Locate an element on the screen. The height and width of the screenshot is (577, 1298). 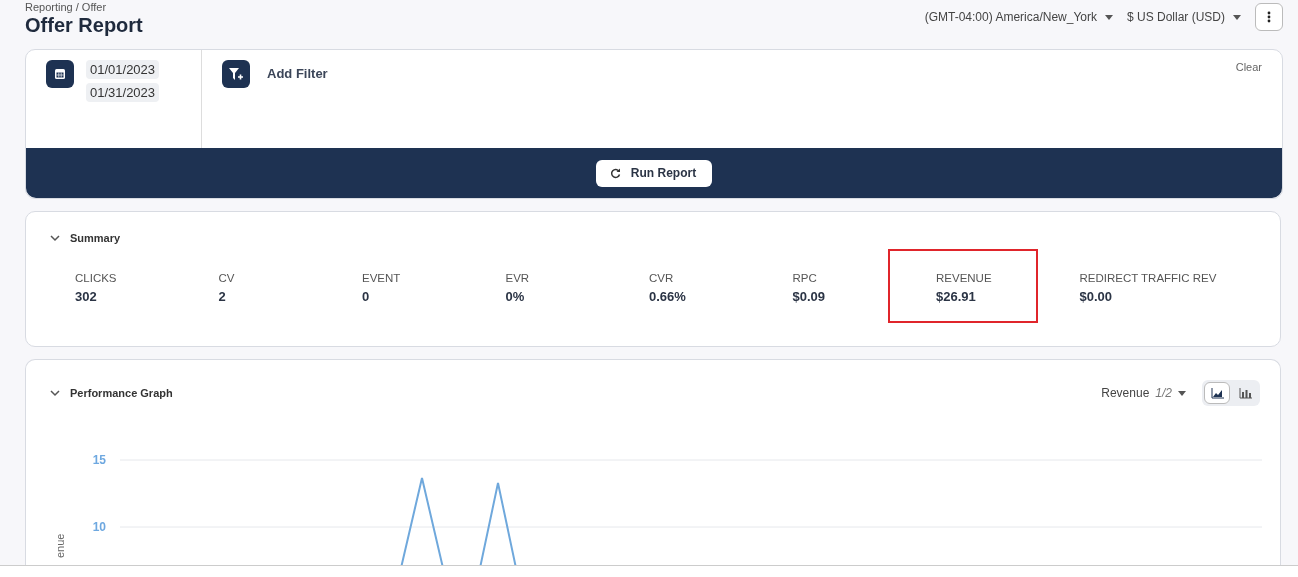
section-title: Performance Graph is located at coordinates (121, 393).